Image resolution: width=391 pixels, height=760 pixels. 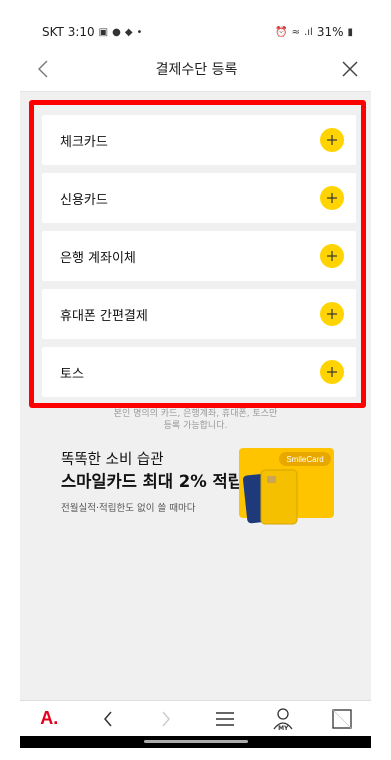 What do you see at coordinates (330, 32) in the screenshot?
I see `battery-percent: 31%` at bounding box center [330, 32].